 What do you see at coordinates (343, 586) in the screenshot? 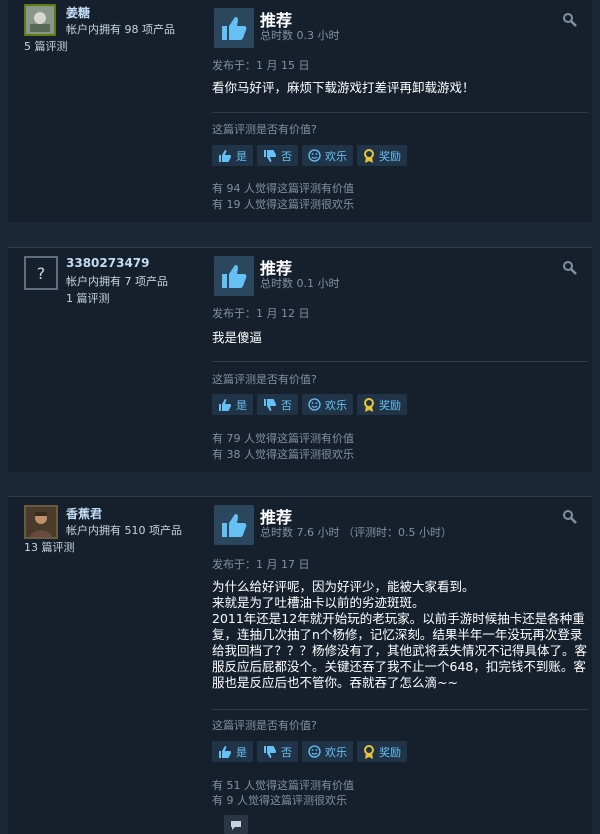
I see `review-body-line: 为什么给好评呢，因为好评少，能被大家看到。` at bounding box center [343, 586].